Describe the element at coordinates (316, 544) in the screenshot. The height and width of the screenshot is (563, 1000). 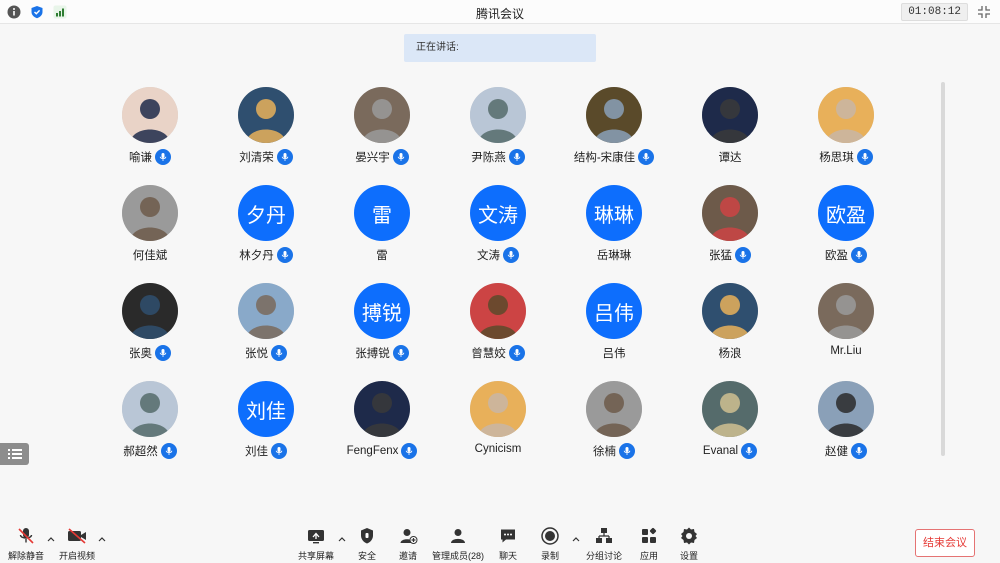
I see `share-screen-button: 共享屏幕` at that location.